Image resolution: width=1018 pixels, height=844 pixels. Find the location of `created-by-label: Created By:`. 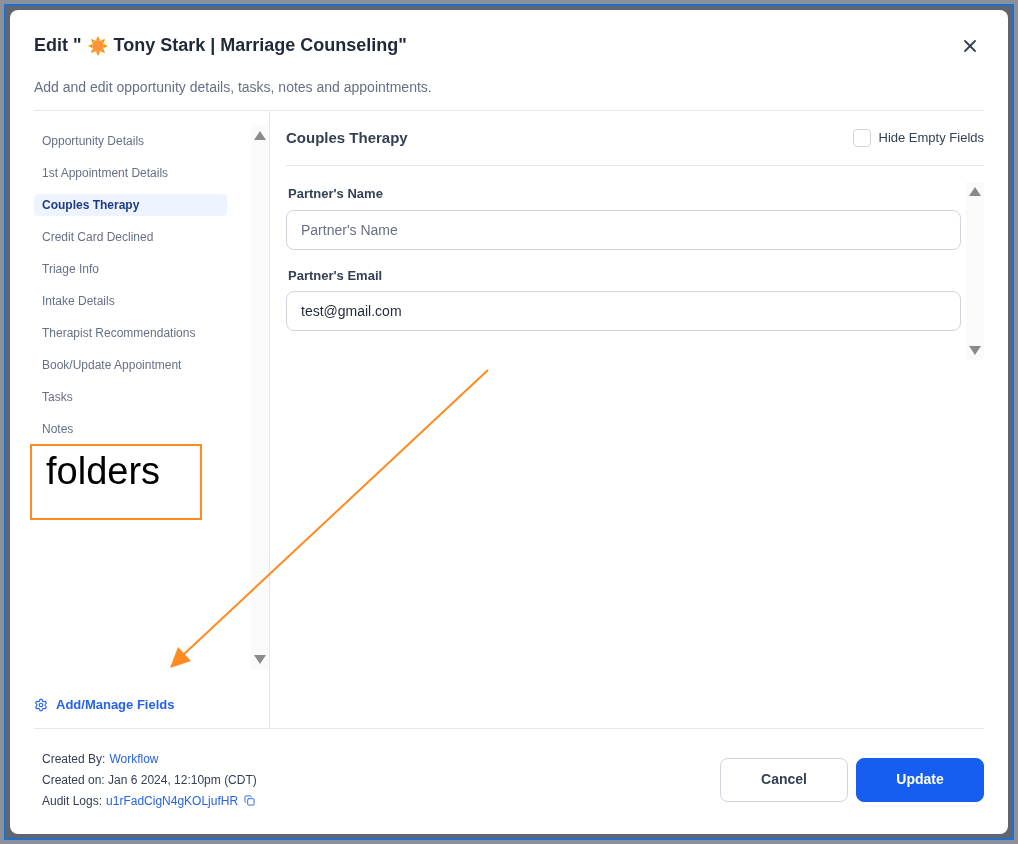

created-by-label: Created By: is located at coordinates (74, 759).